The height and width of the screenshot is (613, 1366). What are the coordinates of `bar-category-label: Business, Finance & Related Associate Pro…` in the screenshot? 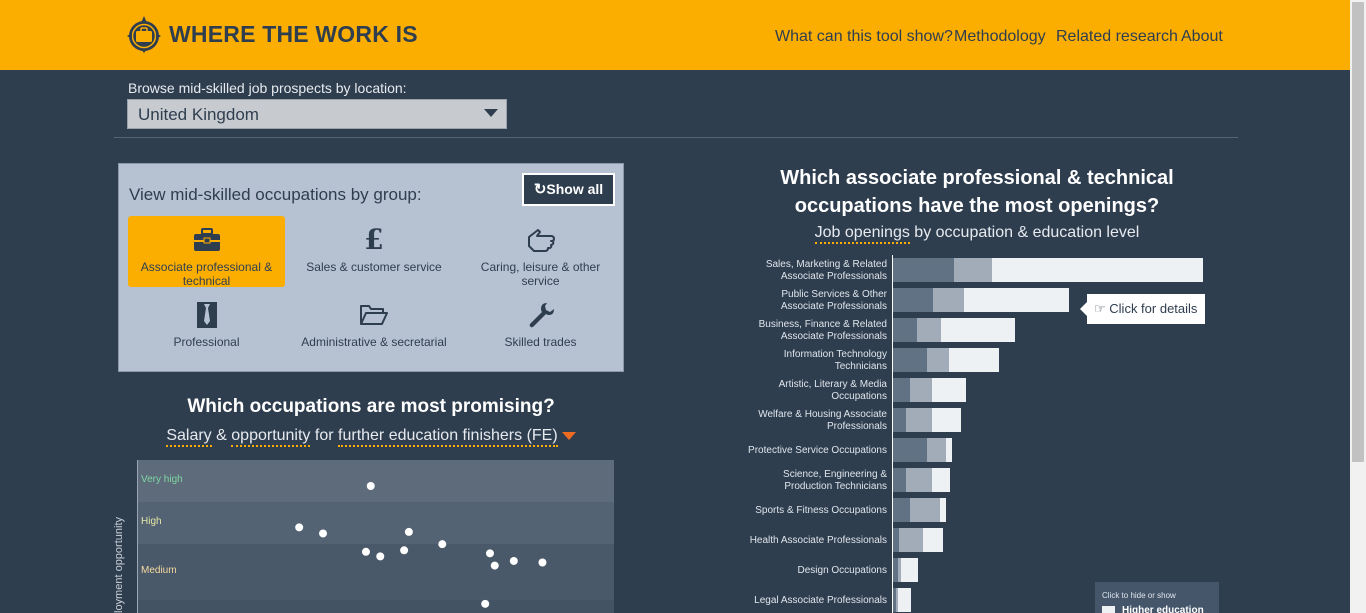 It's located at (823, 330).